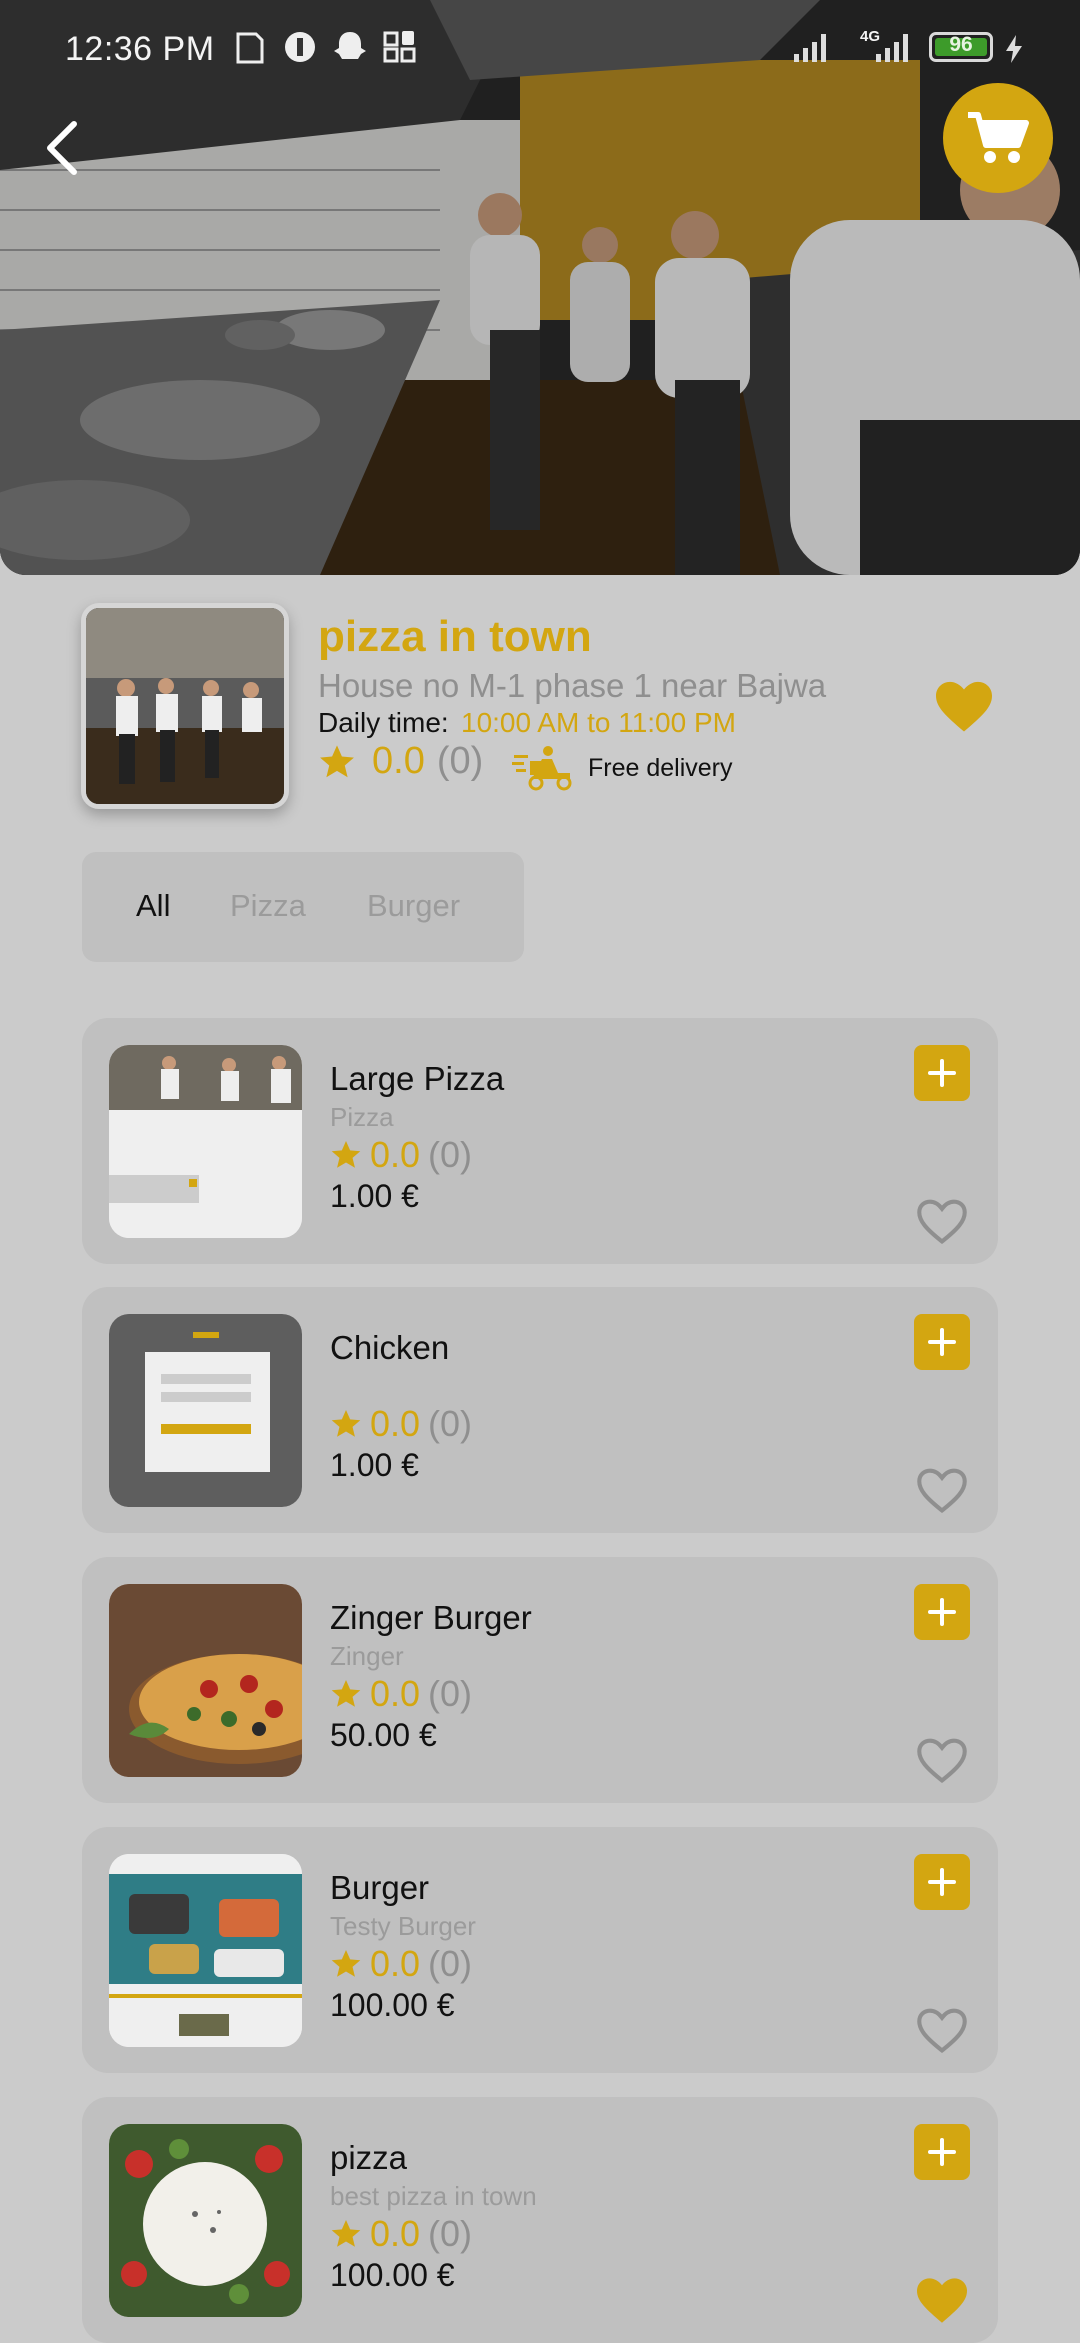 This screenshot has width=1080, height=2343. Describe the element at coordinates (540, 1141) in the screenshot. I see `product-card: Large Pizza Pizza 0.0 (0) 1.00 €` at that location.